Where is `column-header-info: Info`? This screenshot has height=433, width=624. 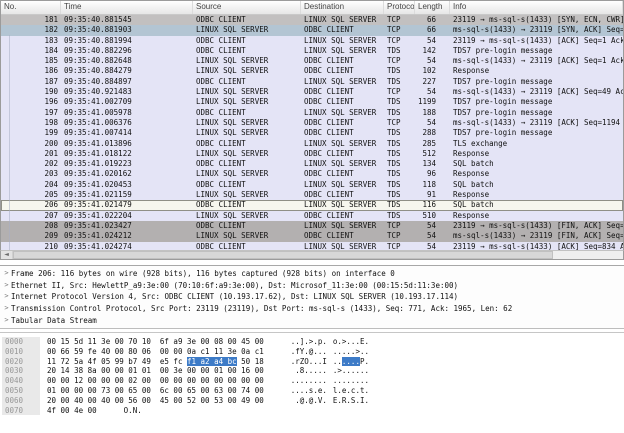
column-header-info: Info is located at coordinates (536, 7).